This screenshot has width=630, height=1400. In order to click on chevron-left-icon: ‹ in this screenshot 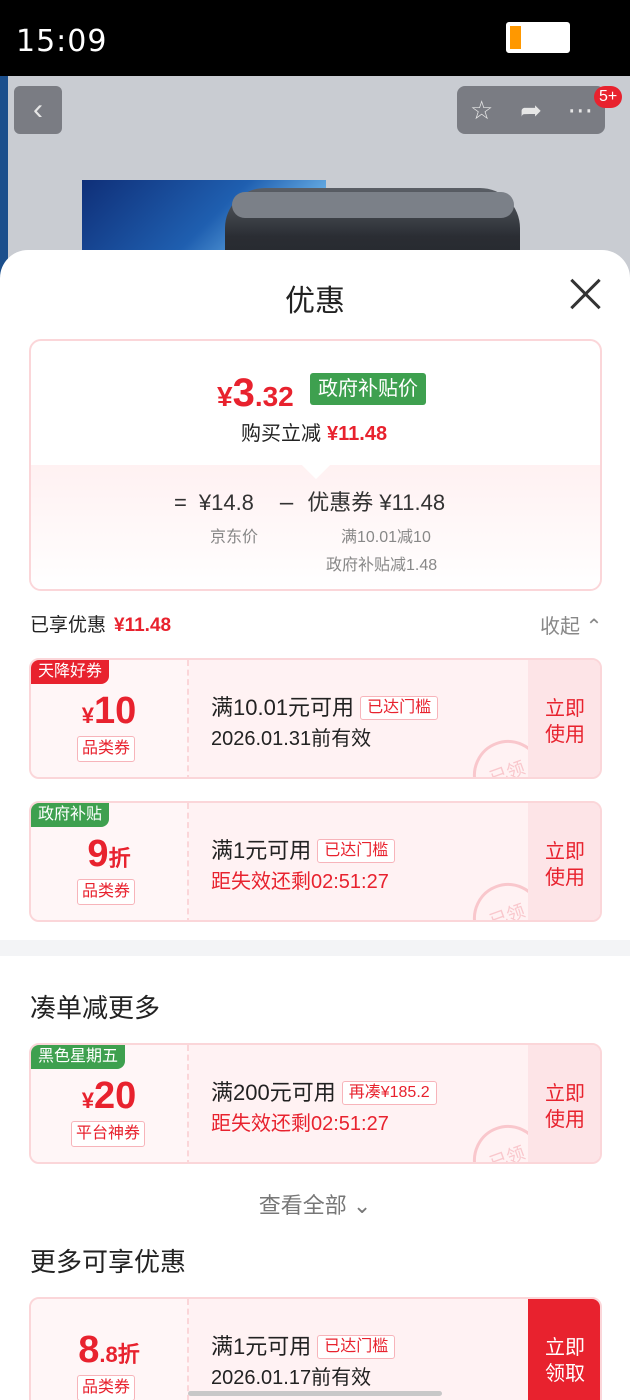, I will do `click(38, 109)`.